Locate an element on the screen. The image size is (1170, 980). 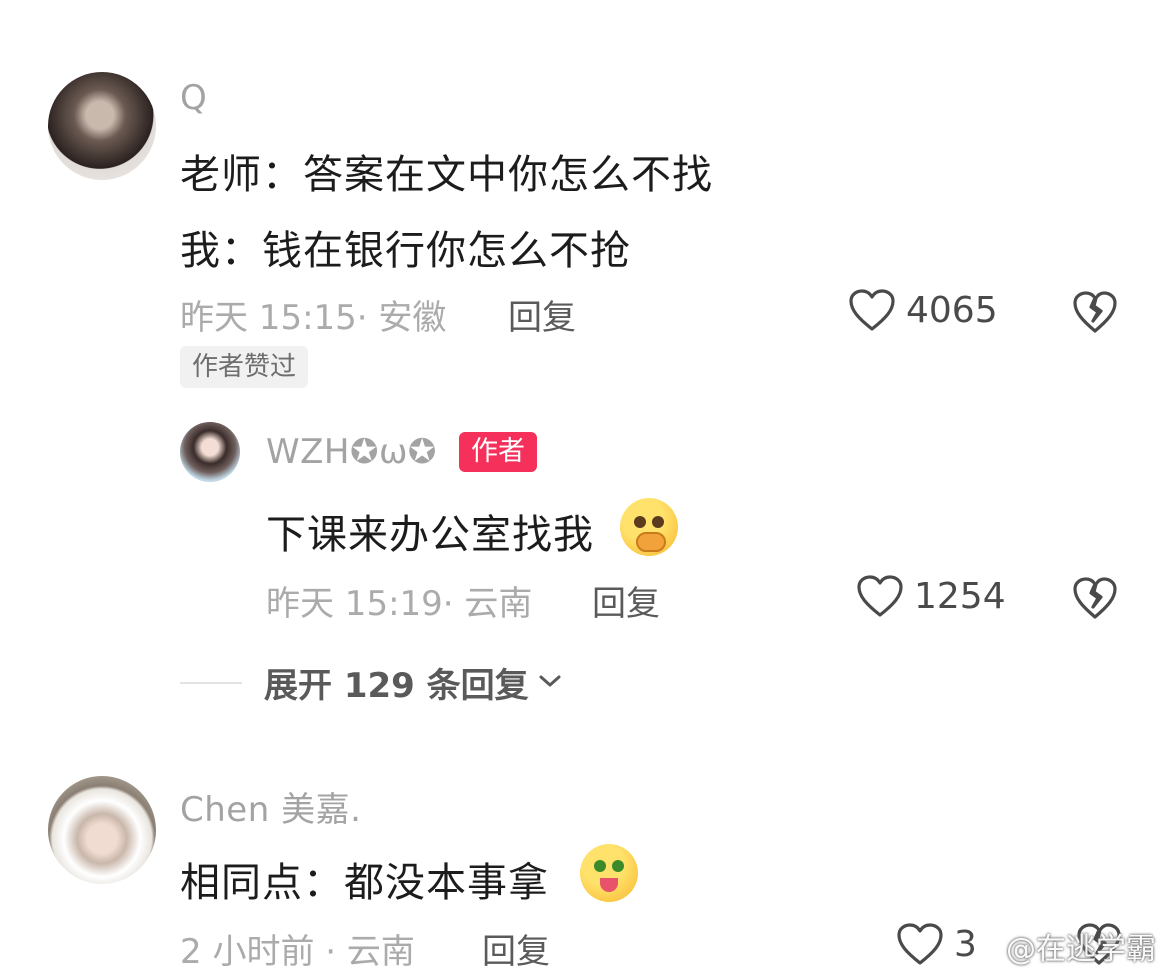
comment-text-line: 老师：答案在文中你怎么不找 is located at coordinates (446, 175).